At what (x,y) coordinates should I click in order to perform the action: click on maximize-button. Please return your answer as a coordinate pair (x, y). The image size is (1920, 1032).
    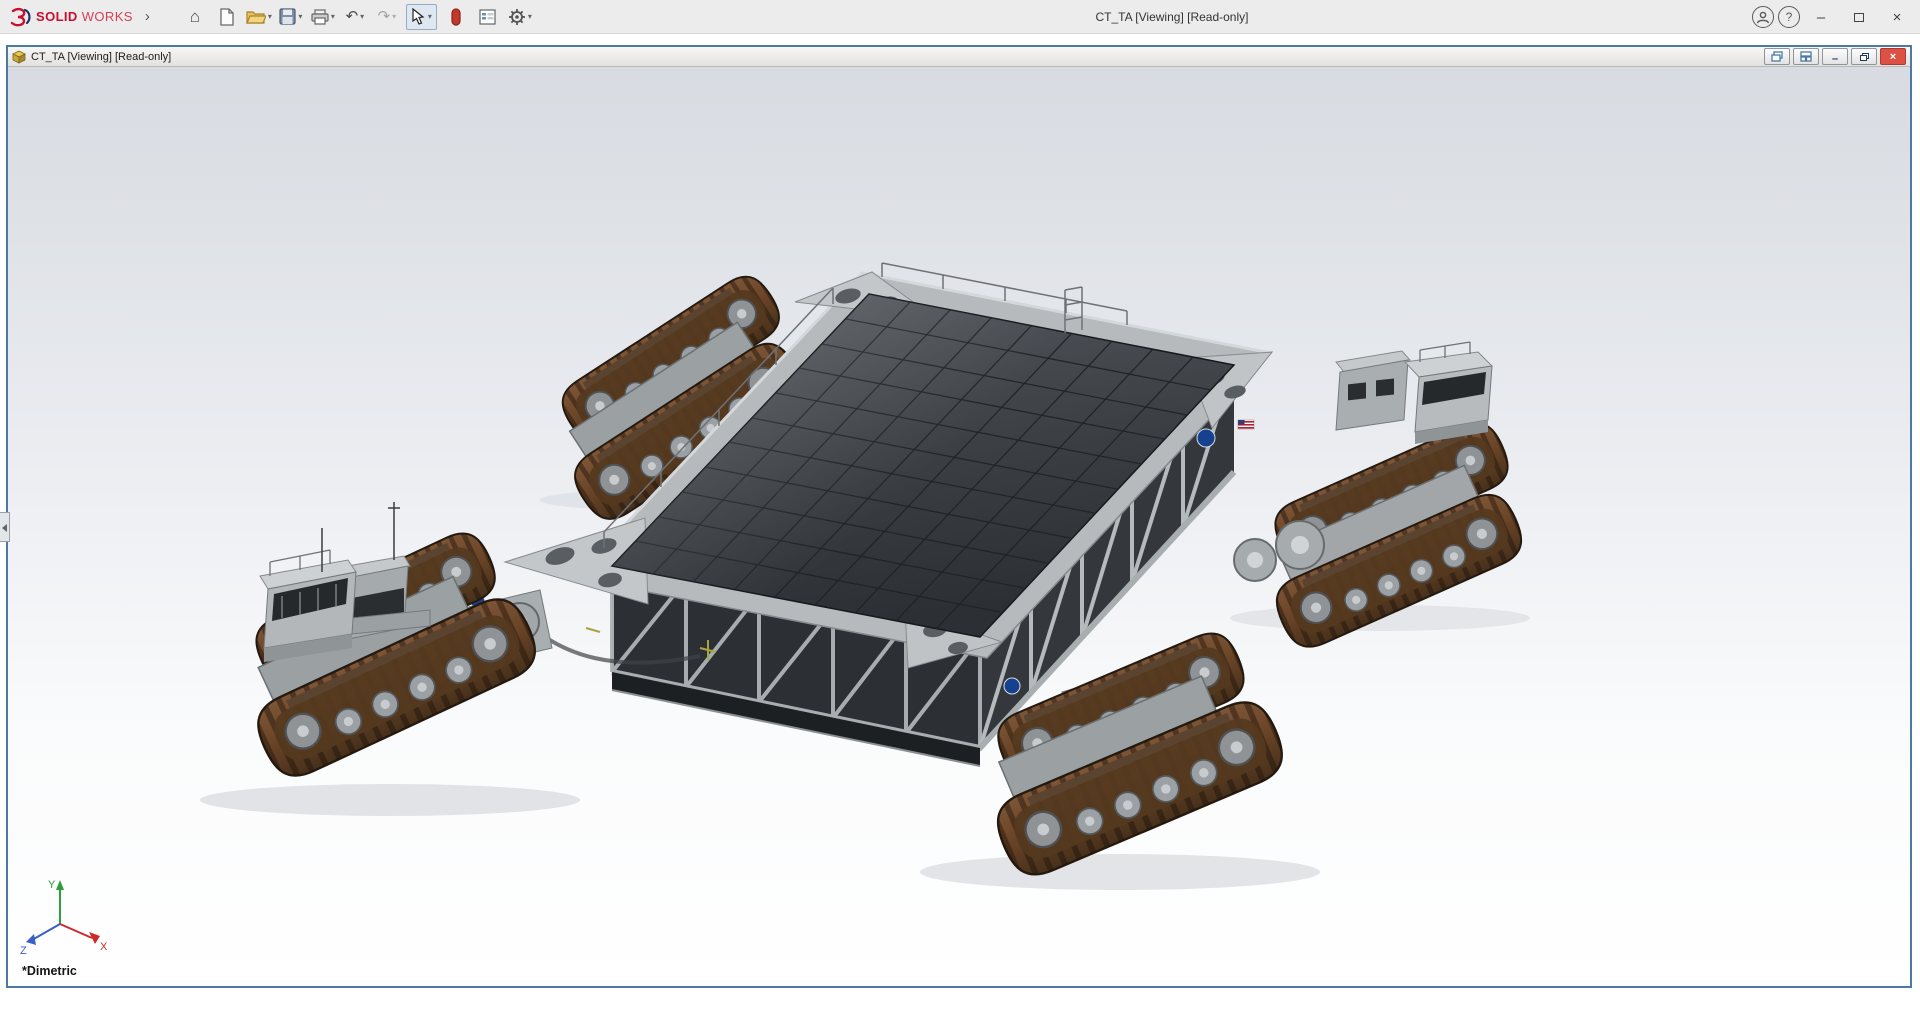
    Looking at the image, I should click on (1859, 17).